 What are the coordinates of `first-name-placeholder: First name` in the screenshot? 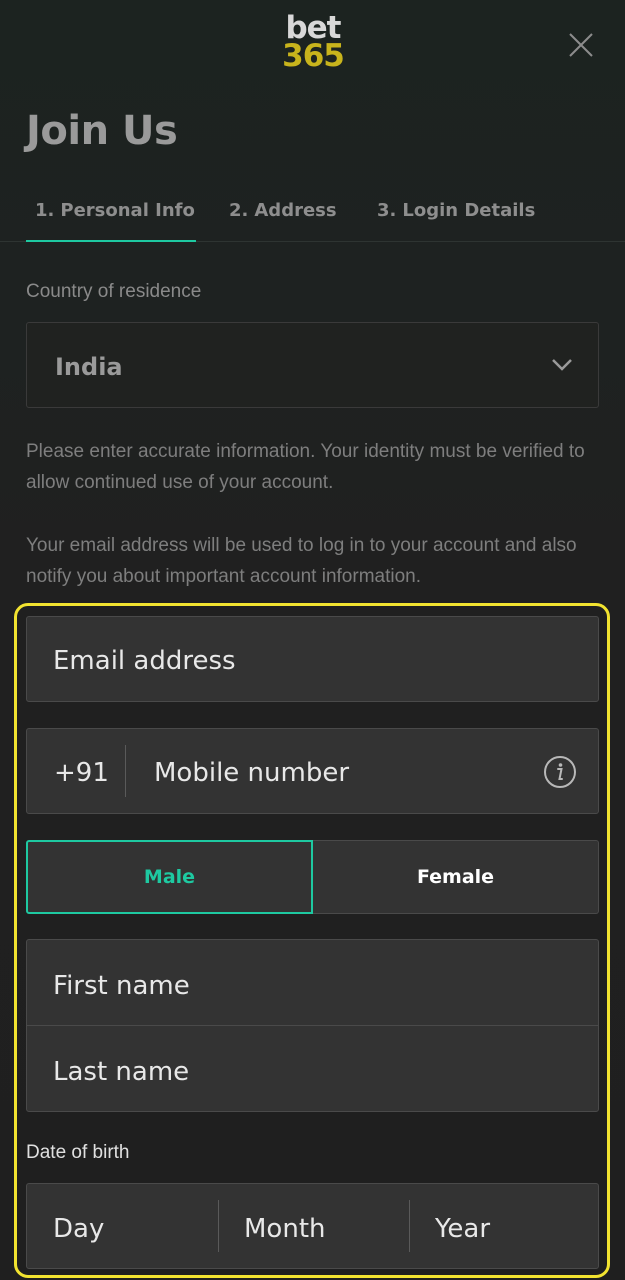 It's located at (121, 986).